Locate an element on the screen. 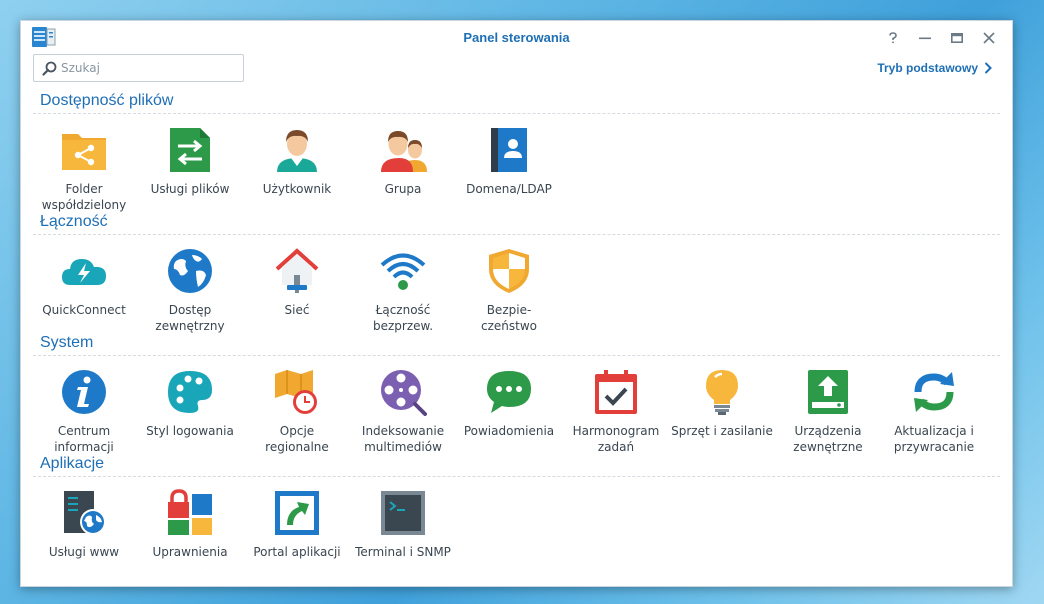 The image size is (1044, 604). item-label: Domena/LDAP is located at coordinates (509, 189).